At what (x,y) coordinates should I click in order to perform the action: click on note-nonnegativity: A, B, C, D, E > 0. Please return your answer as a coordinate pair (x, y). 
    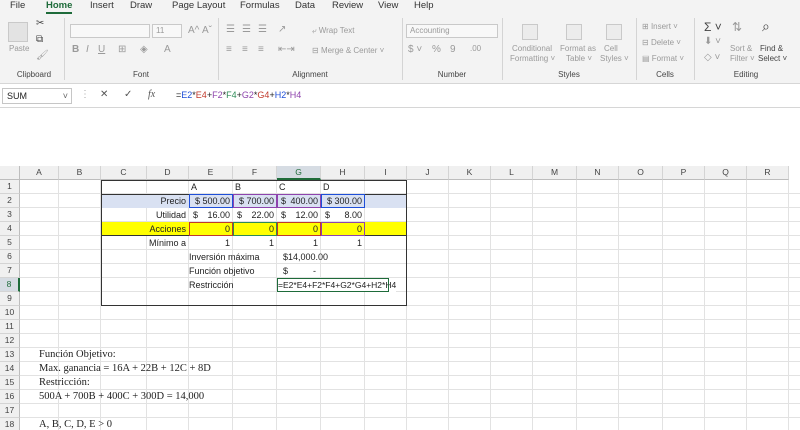
    Looking at the image, I should click on (75, 424).